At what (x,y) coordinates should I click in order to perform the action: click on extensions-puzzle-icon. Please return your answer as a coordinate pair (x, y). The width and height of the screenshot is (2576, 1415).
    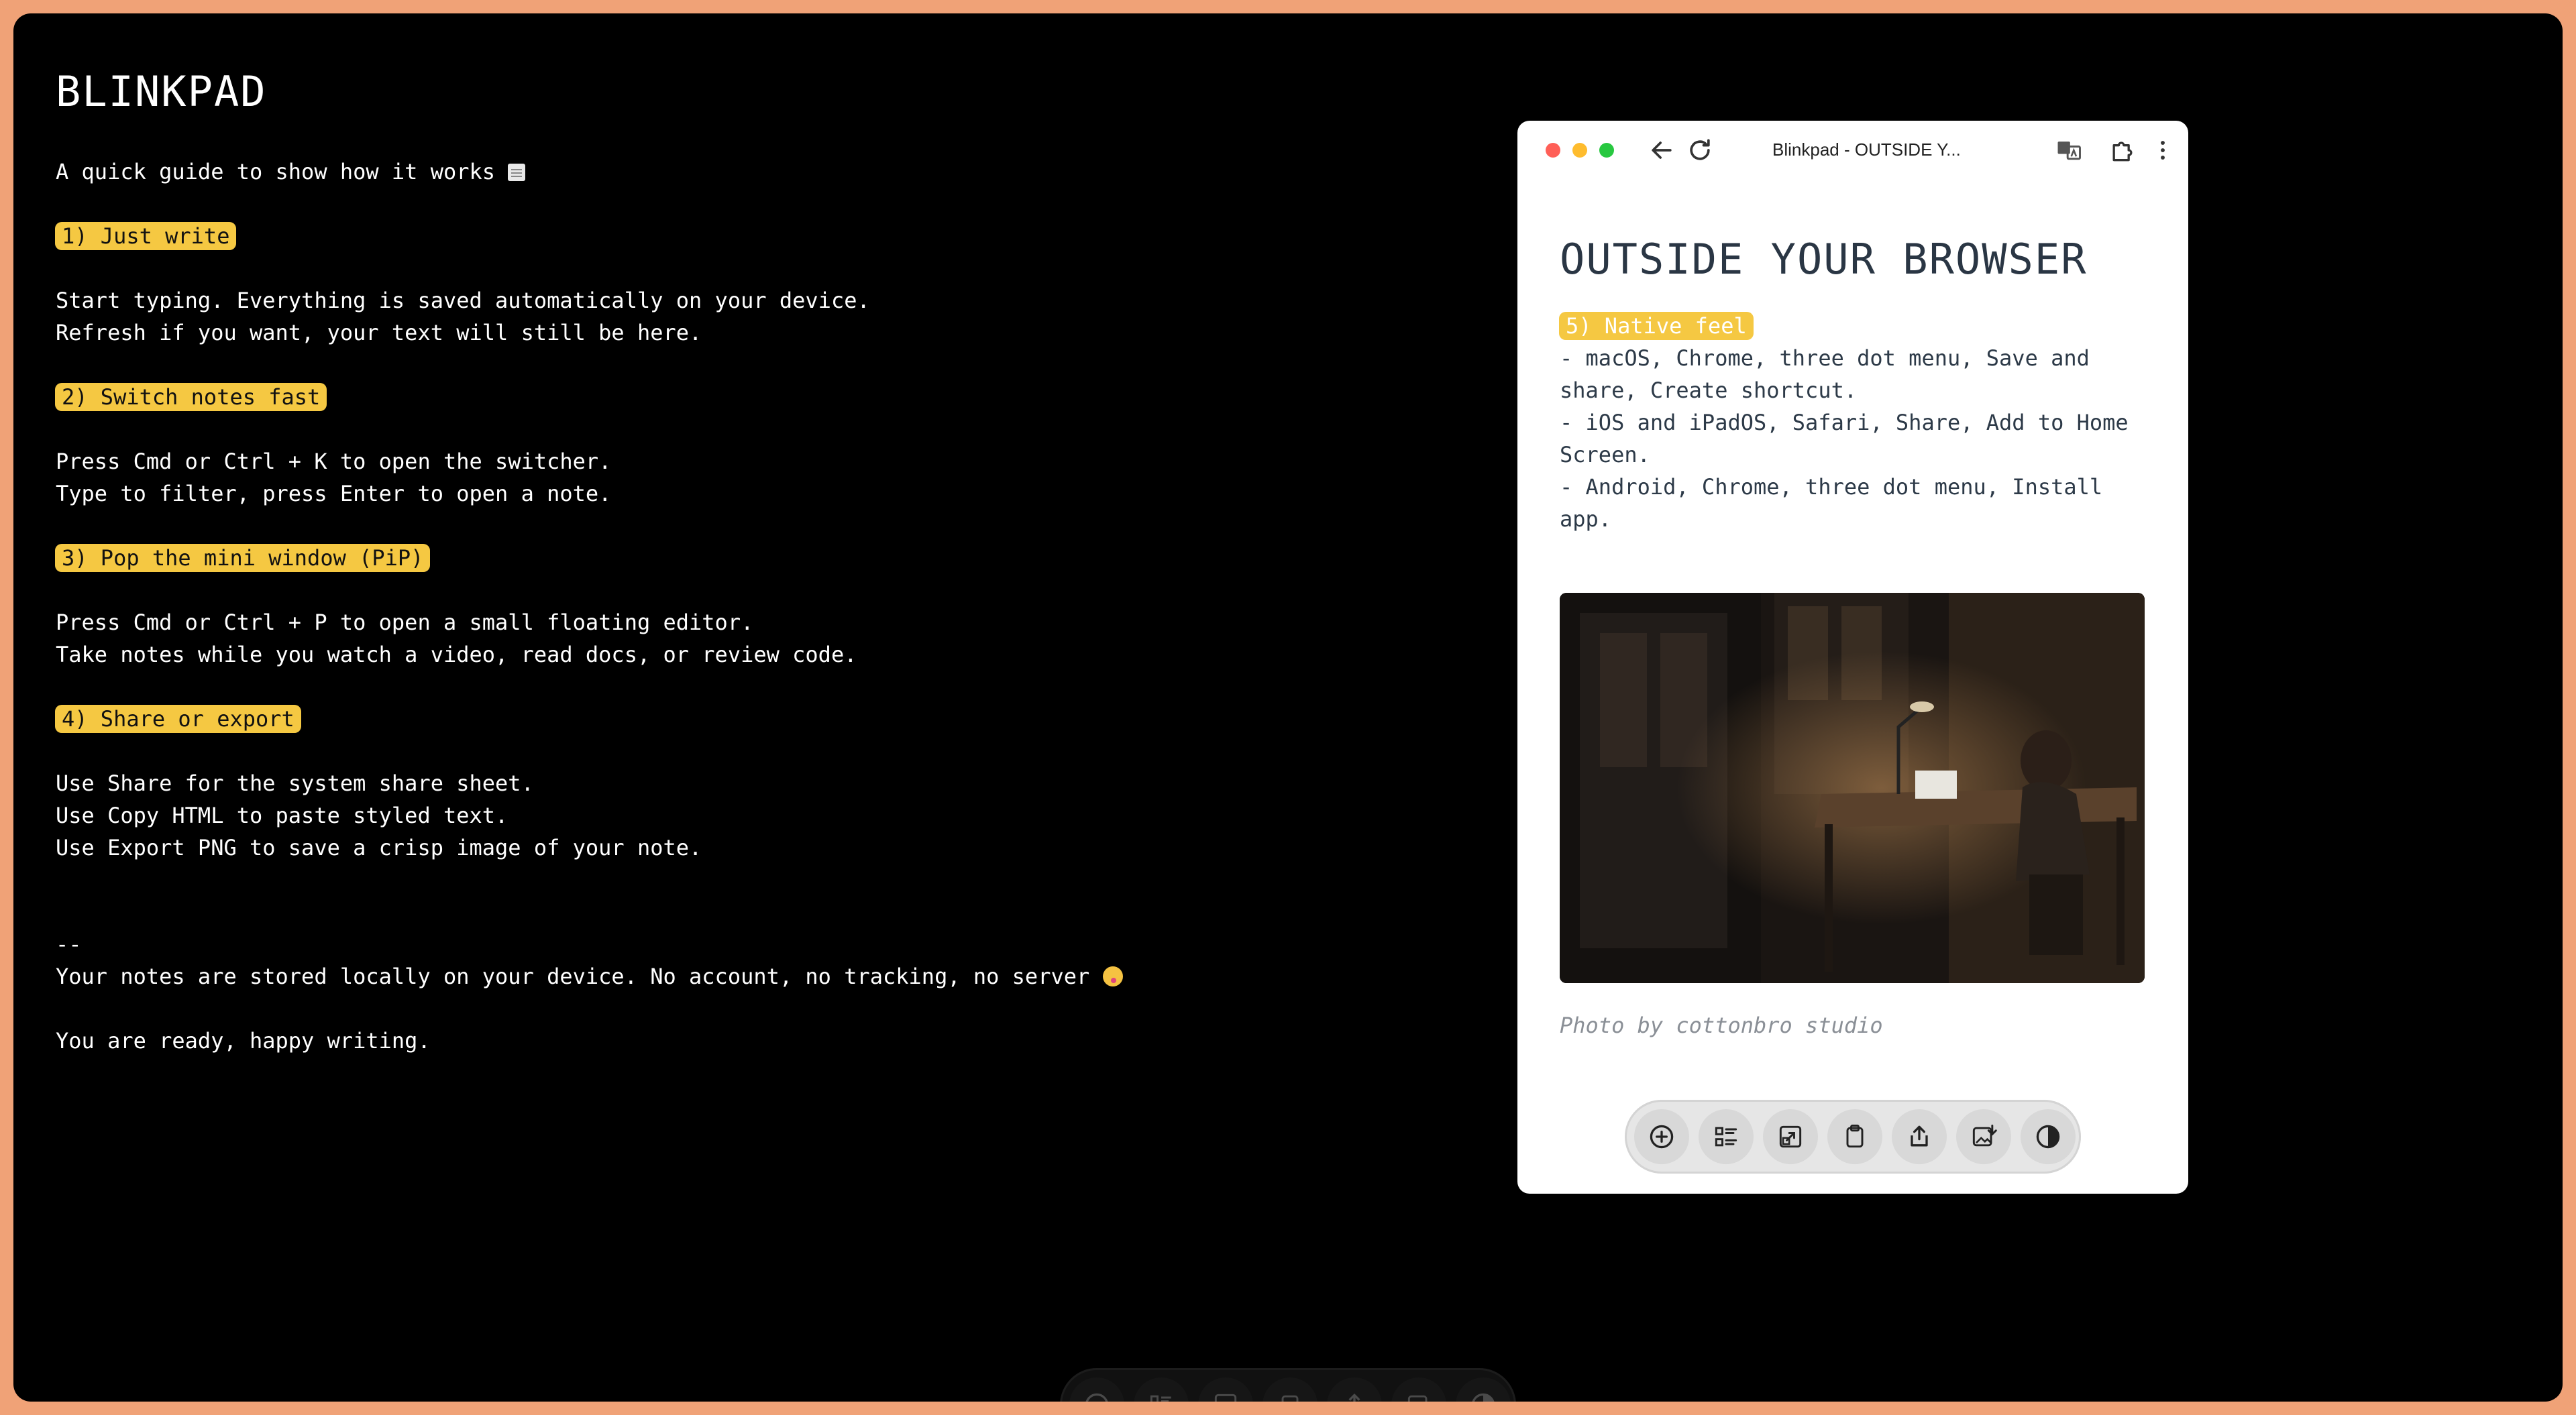
    Looking at the image, I should click on (2122, 150).